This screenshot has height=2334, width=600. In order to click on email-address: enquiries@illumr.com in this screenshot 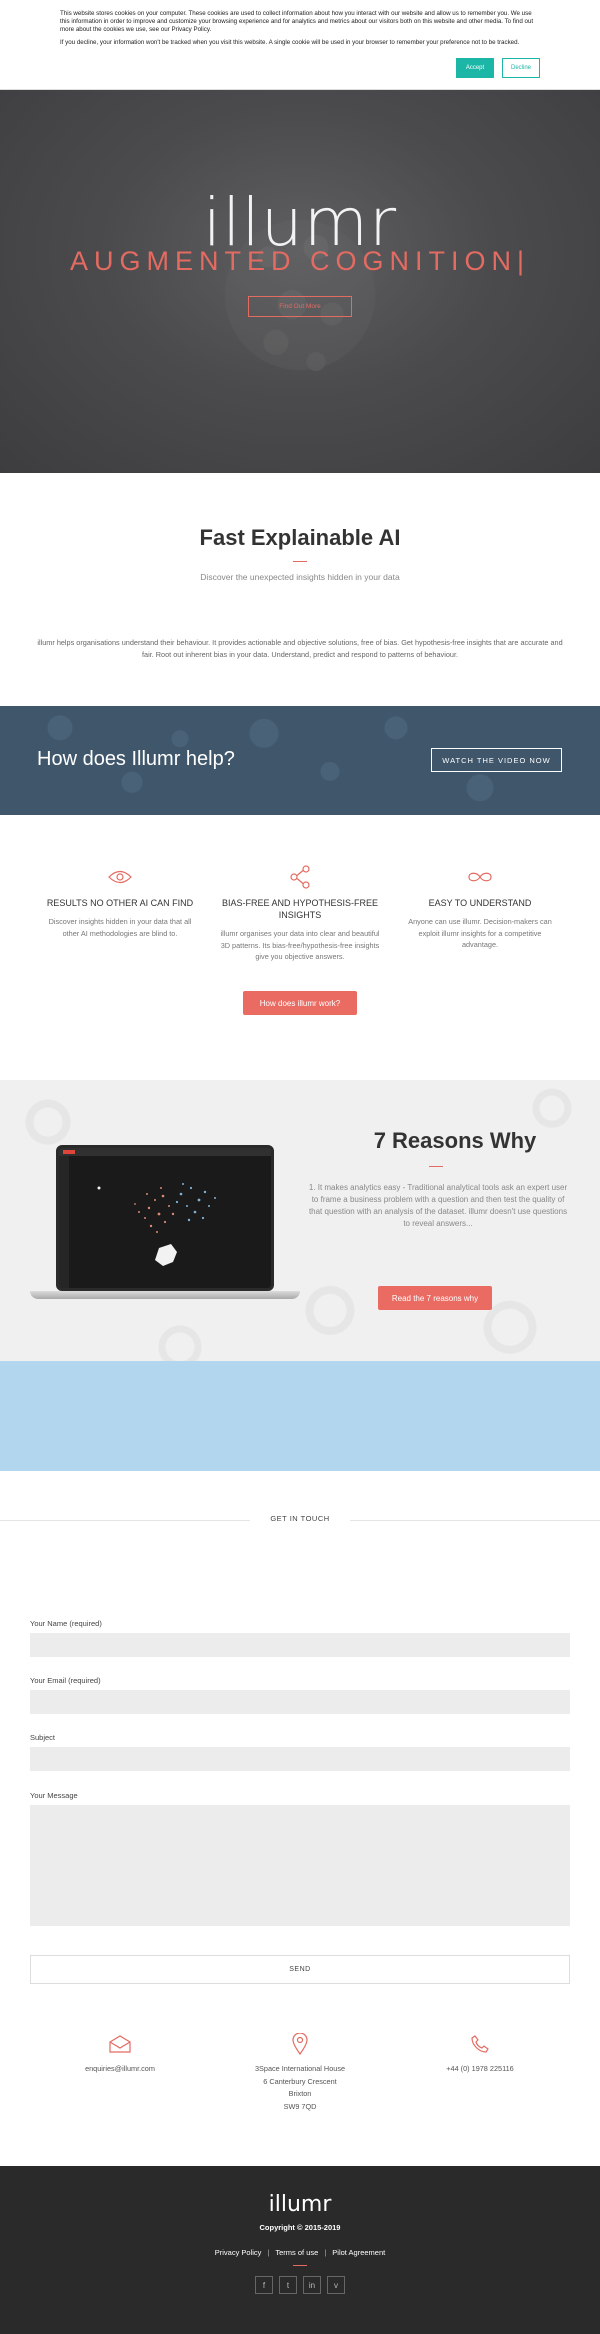, I will do `click(120, 2069)`.